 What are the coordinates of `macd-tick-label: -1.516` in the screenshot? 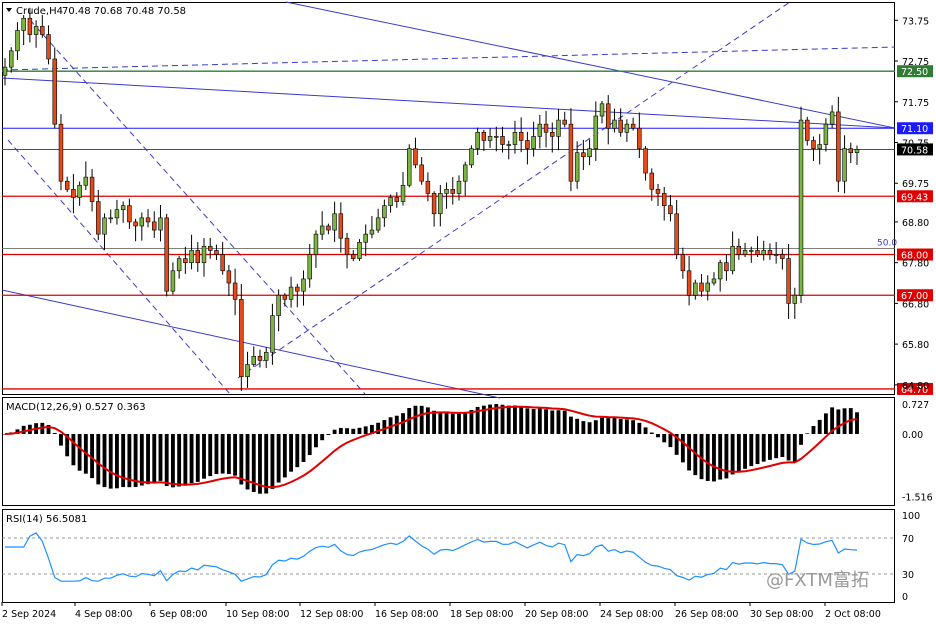 It's located at (917, 497).